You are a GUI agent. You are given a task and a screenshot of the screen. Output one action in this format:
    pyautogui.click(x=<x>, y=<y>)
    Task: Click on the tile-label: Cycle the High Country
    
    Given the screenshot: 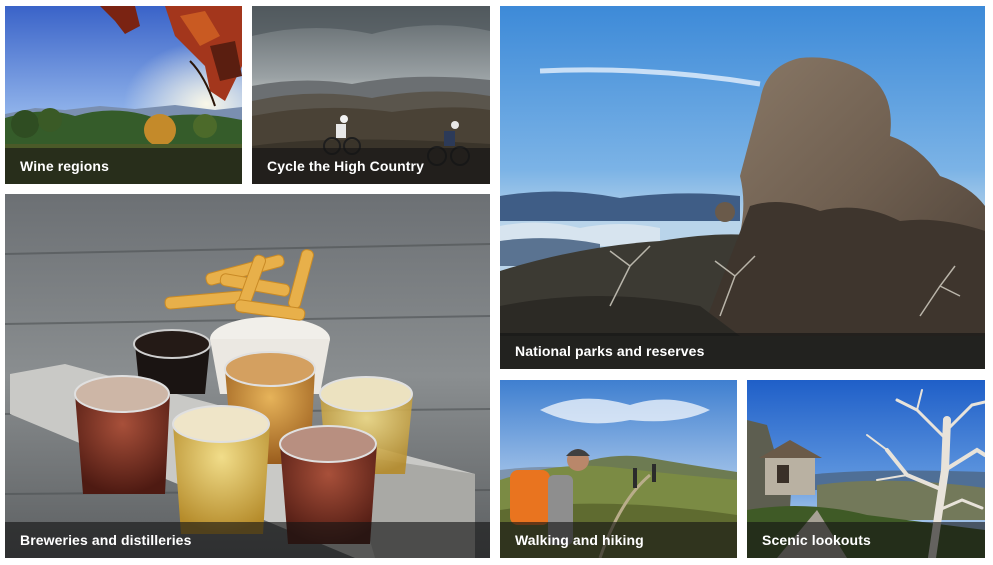 What is the action you would take?
    pyautogui.click(x=345, y=166)
    